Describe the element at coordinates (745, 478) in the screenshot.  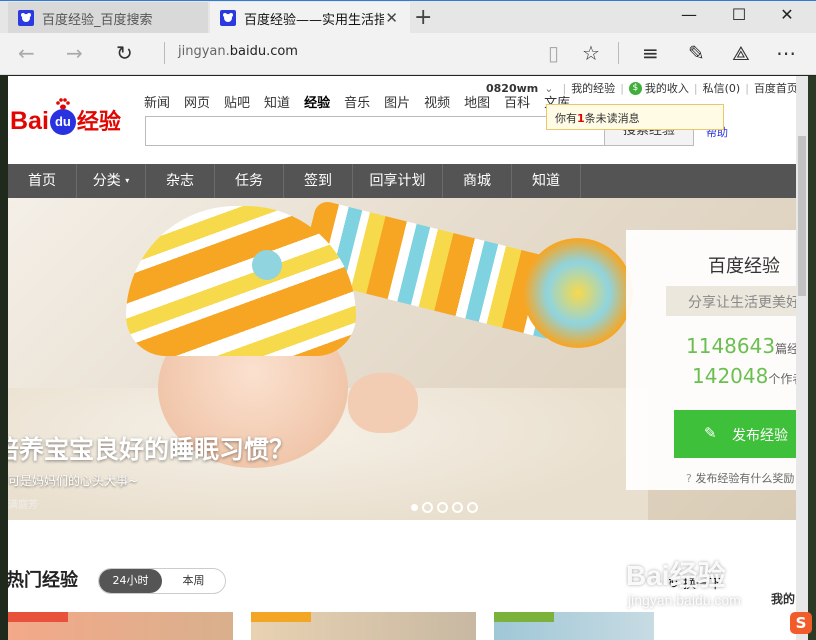
I see `publish-help-text: 发布经验有什么奖励` at that location.